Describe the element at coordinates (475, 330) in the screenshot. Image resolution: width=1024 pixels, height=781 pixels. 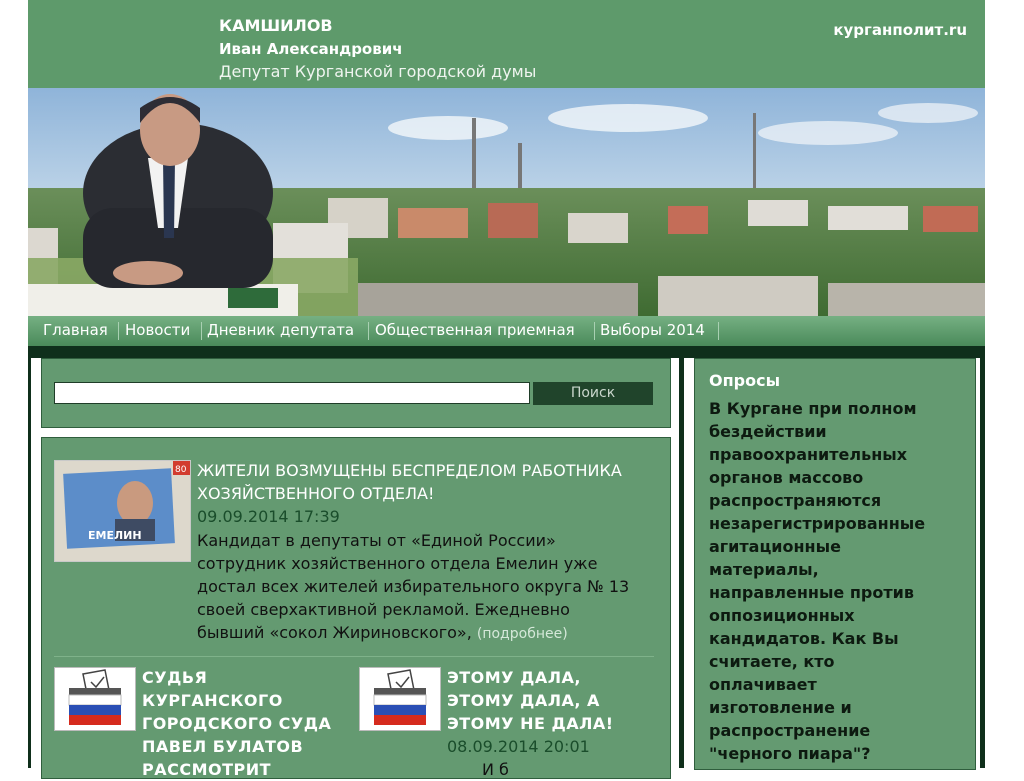
I see `nav-item-reception: Общественная приемная` at that location.